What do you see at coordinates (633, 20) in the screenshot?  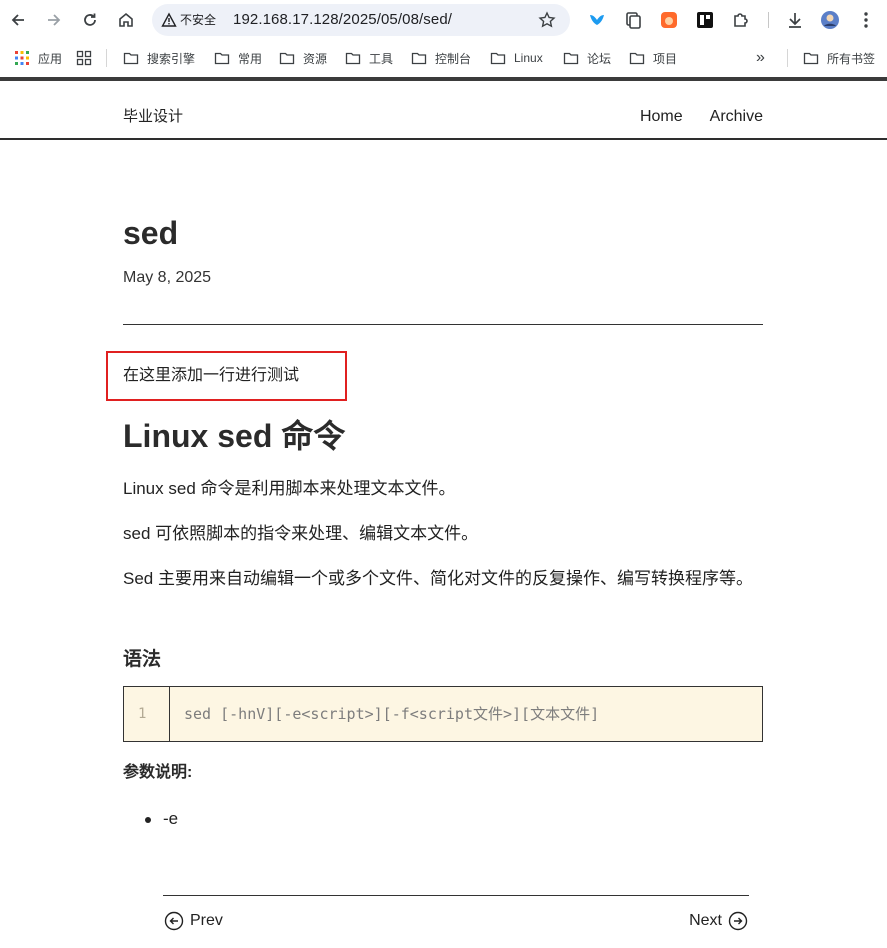 I see `copy-extension-icon` at bounding box center [633, 20].